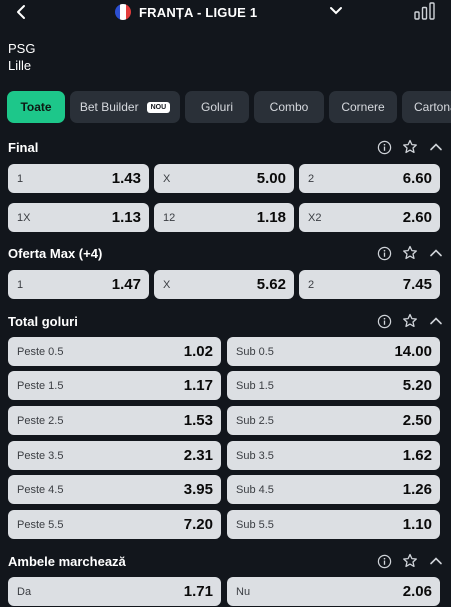 The width and height of the screenshot is (451, 607). I want to click on odd-button-under: Sub 1.5 5.20, so click(333, 385).